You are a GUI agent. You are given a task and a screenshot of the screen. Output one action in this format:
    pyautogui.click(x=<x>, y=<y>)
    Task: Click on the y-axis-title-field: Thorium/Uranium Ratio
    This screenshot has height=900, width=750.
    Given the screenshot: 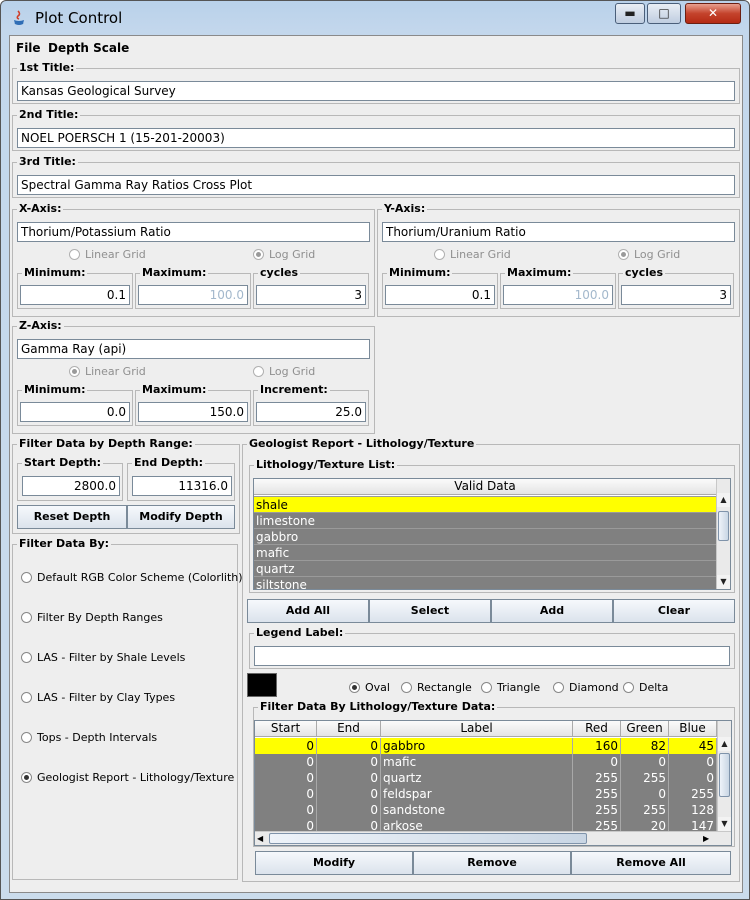 What is the action you would take?
    pyautogui.click(x=558, y=232)
    